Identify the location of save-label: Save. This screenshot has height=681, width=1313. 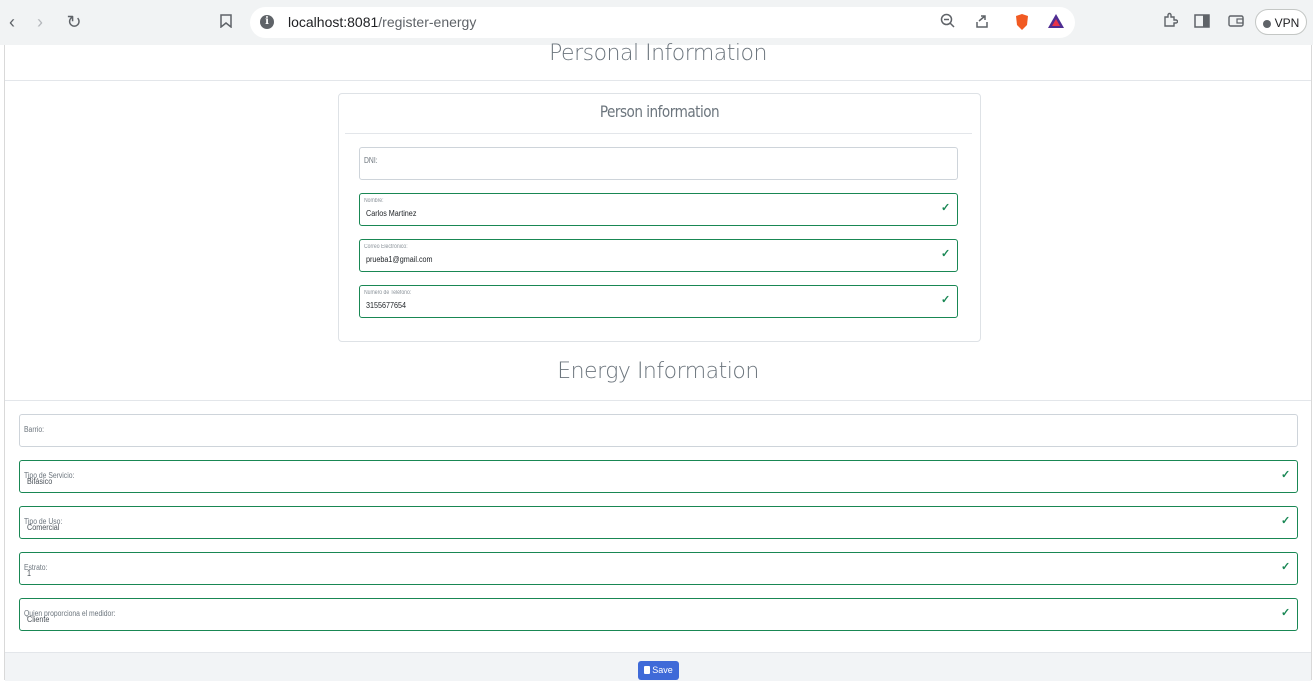
(662, 670).